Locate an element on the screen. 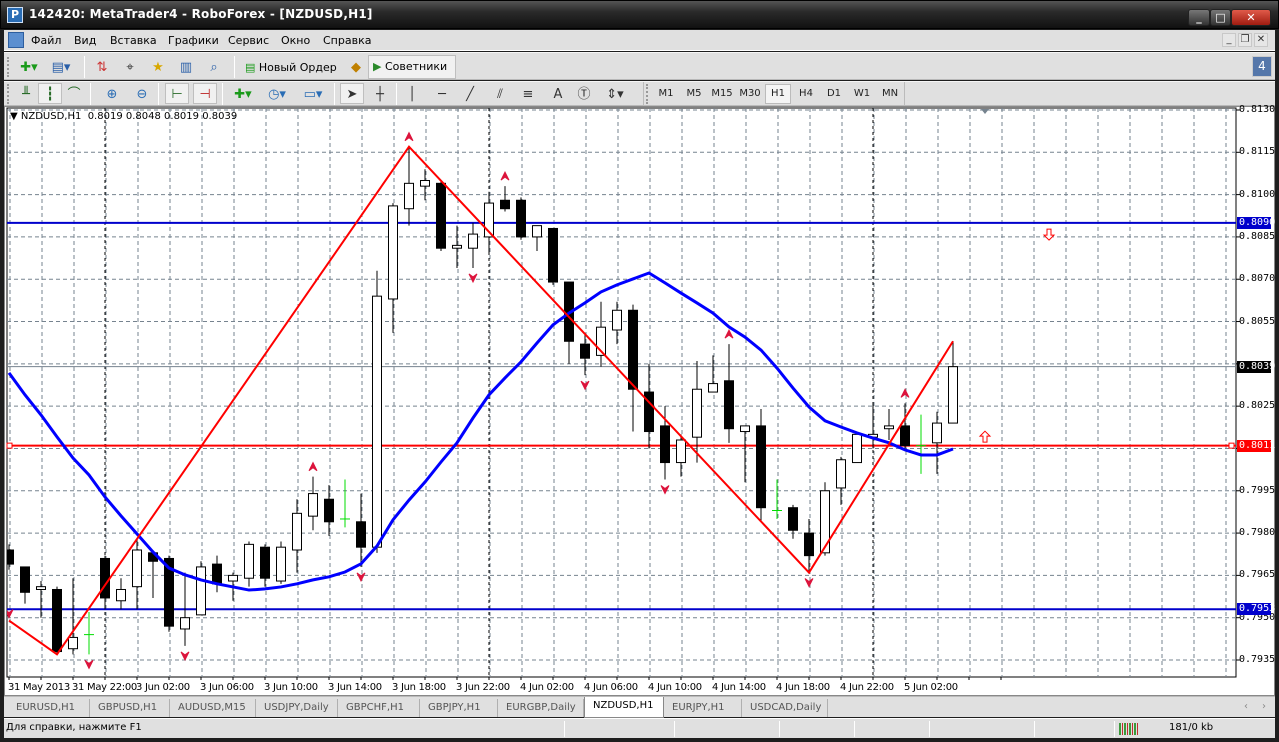  bid-price-label: 0.8039 is located at coordinates (1256, 366).